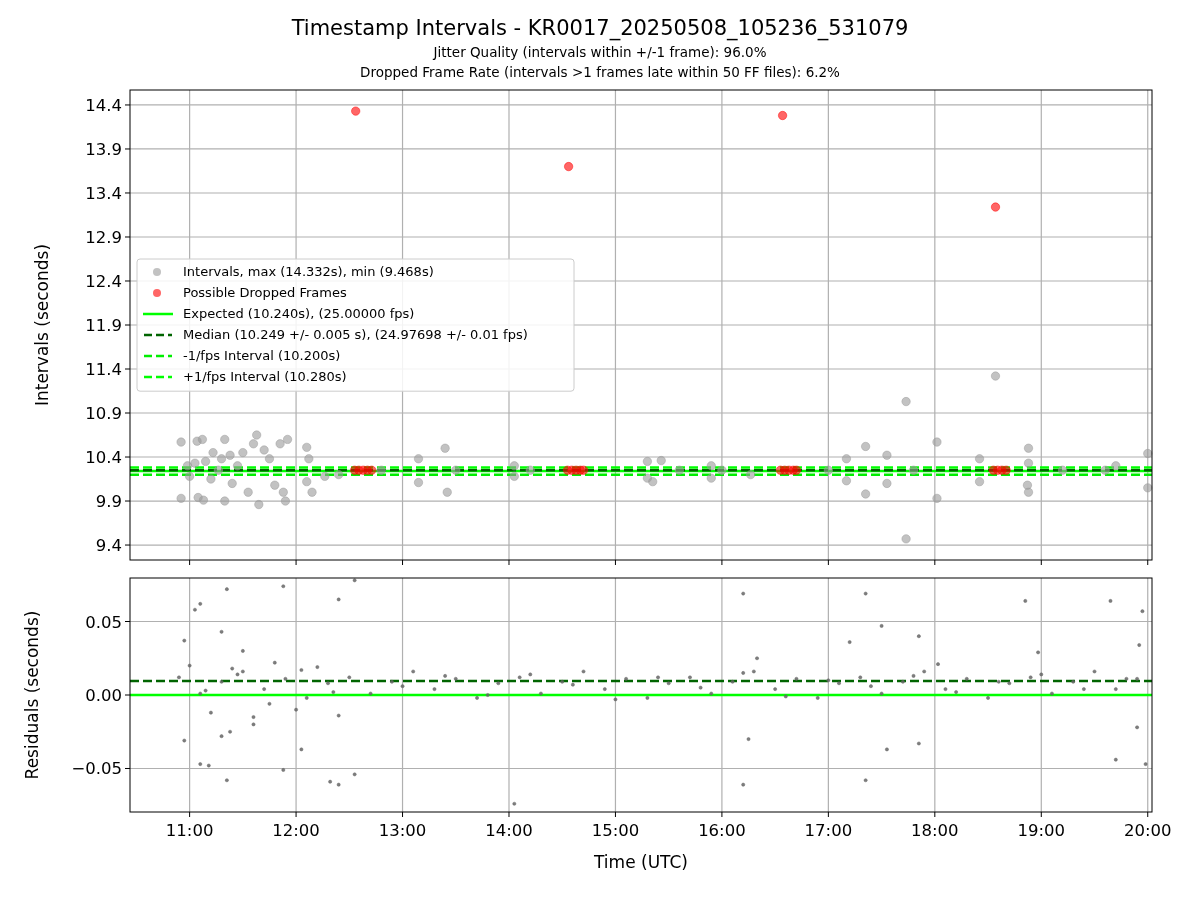  What do you see at coordinates (599, 52) in the screenshot?
I see `chart-subtitle: Jitter Quality (intervals within +/-1 frame): 96.0%` at bounding box center [599, 52].